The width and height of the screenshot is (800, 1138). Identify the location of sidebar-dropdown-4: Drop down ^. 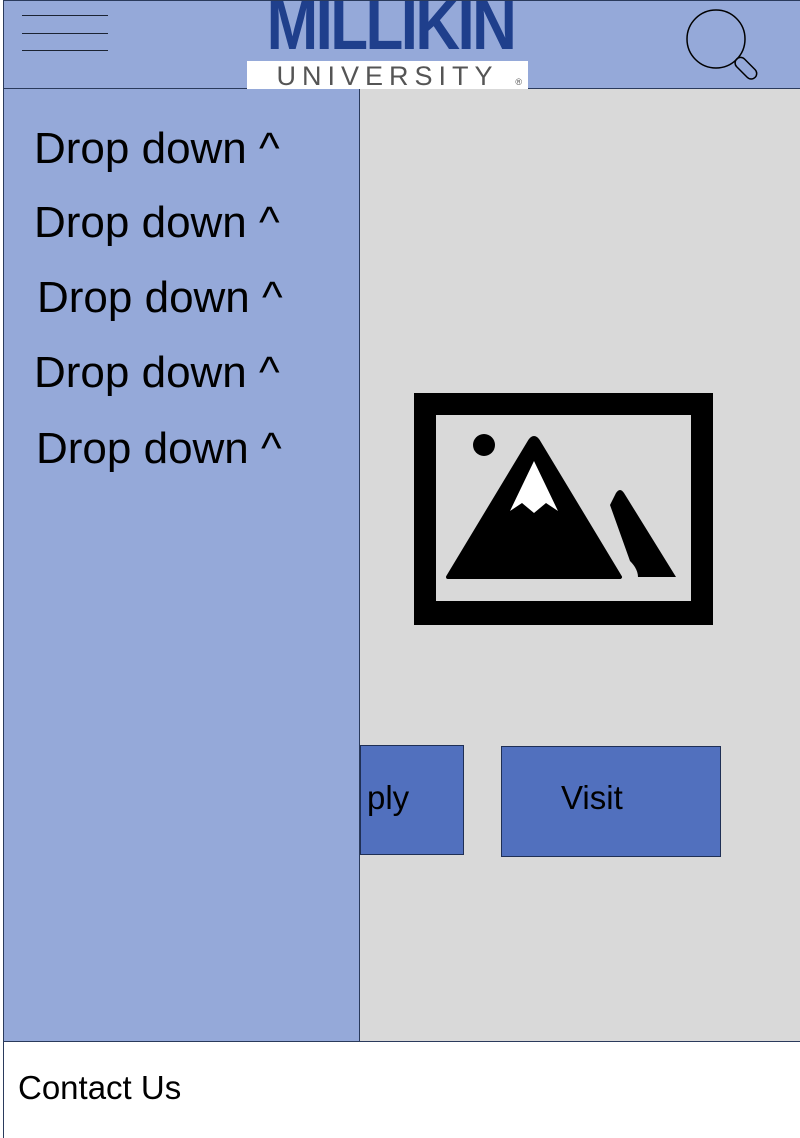
(157, 373).